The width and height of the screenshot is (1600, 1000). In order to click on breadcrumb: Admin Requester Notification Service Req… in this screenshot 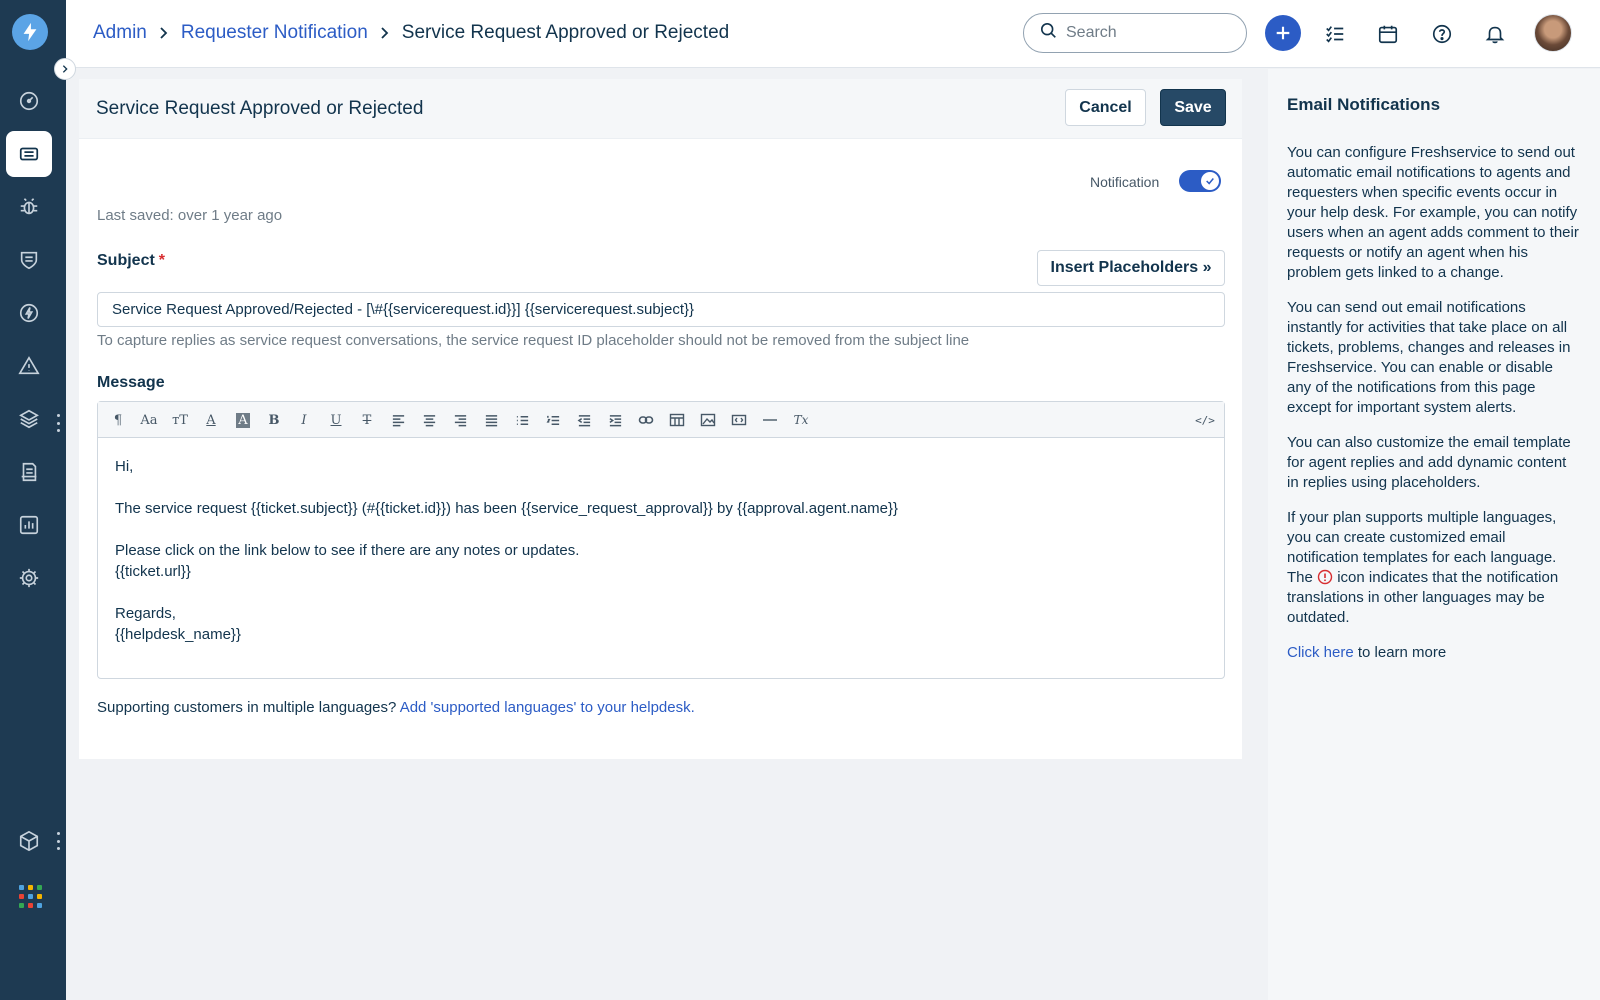, I will do `click(411, 33)`.